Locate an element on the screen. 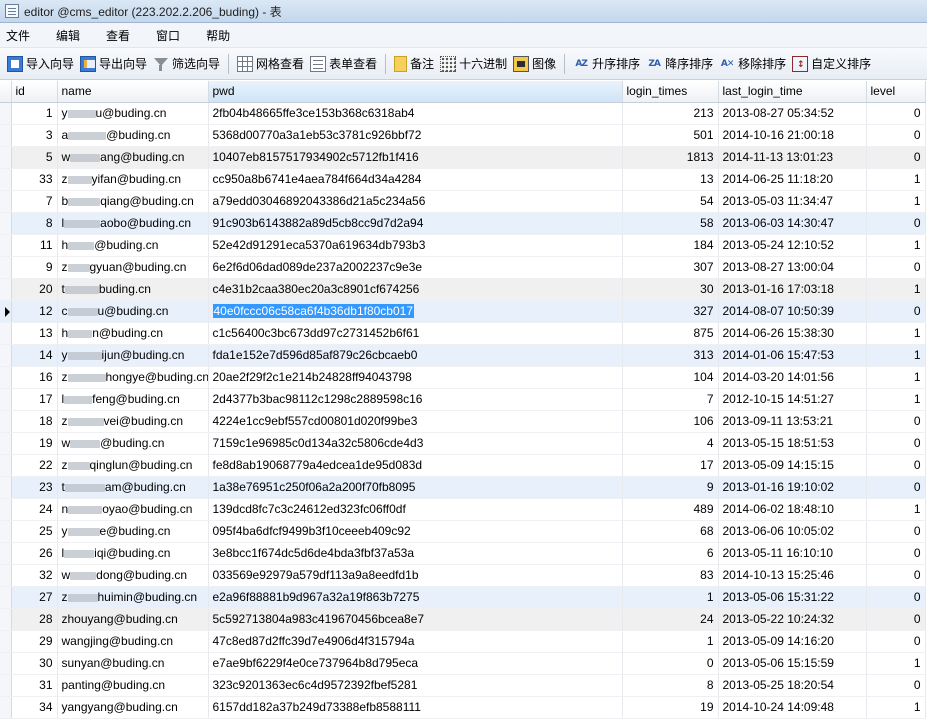 Image resolution: width=927 pixels, height=721 pixels. cell-login-times: 30 is located at coordinates (670, 289).